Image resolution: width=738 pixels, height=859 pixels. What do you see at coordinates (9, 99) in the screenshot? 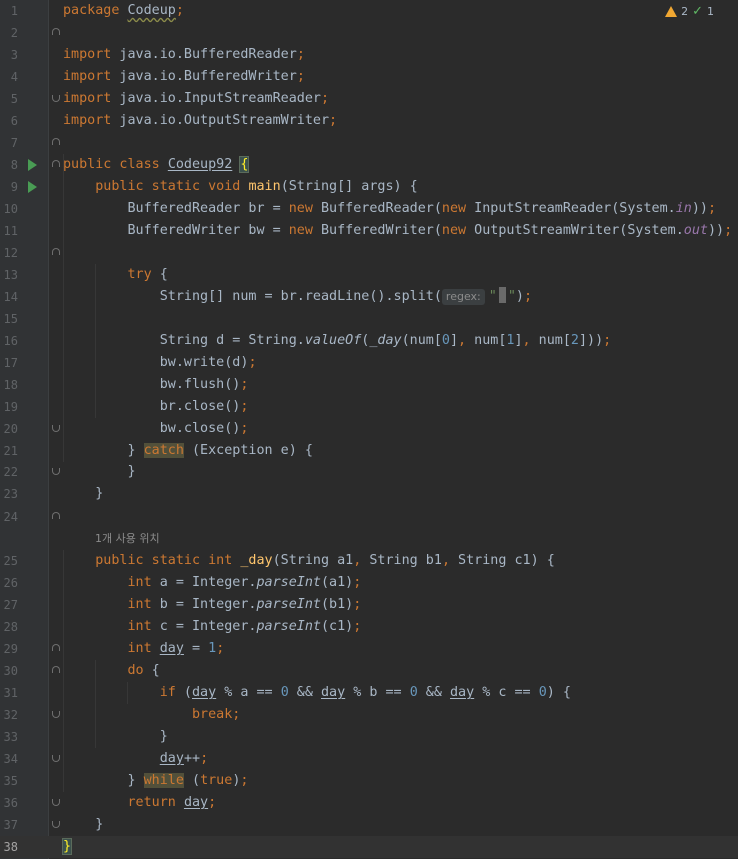
I see `line-number: 5` at bounding box center [9, 99].